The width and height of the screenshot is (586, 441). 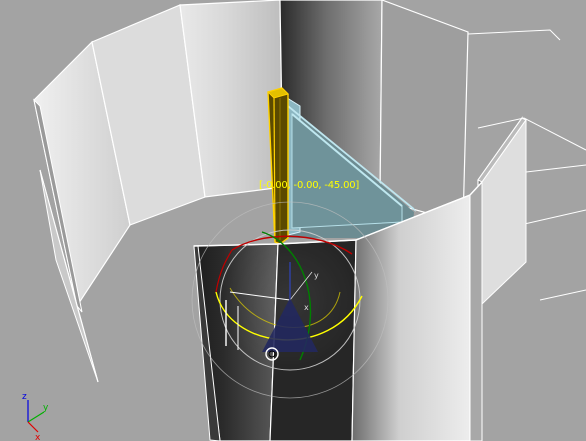 I want to click on axis-tripod: z y x, so click(x=35, y=416).